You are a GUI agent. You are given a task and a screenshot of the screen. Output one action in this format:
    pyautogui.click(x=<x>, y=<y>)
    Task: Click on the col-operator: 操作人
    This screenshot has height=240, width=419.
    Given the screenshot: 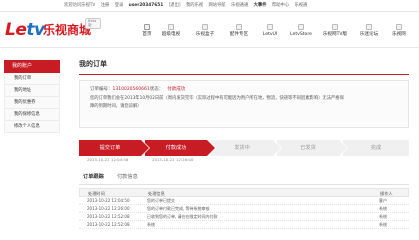 What is the action you would take?
    pyautogui.click(x=386, y=193)
    